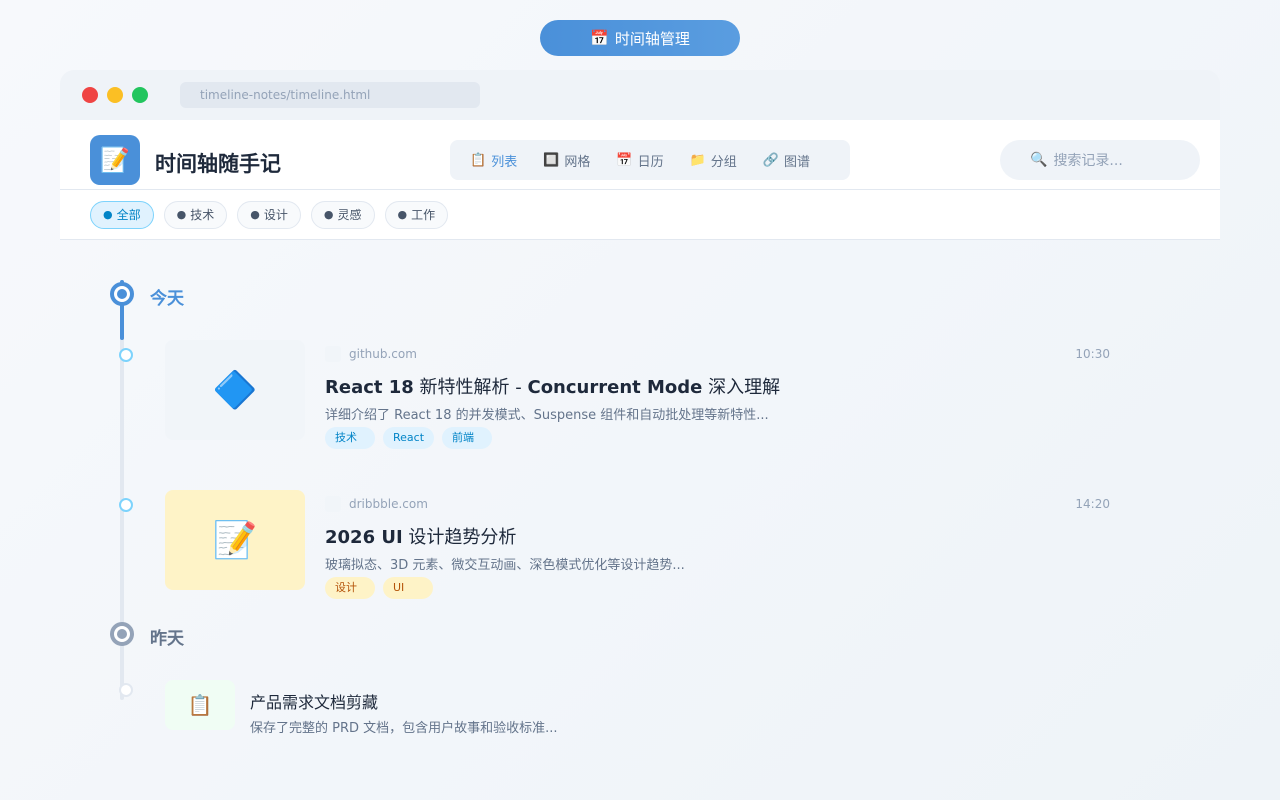  I want to click on tab-group: 📁 分组, so click(713, 160).